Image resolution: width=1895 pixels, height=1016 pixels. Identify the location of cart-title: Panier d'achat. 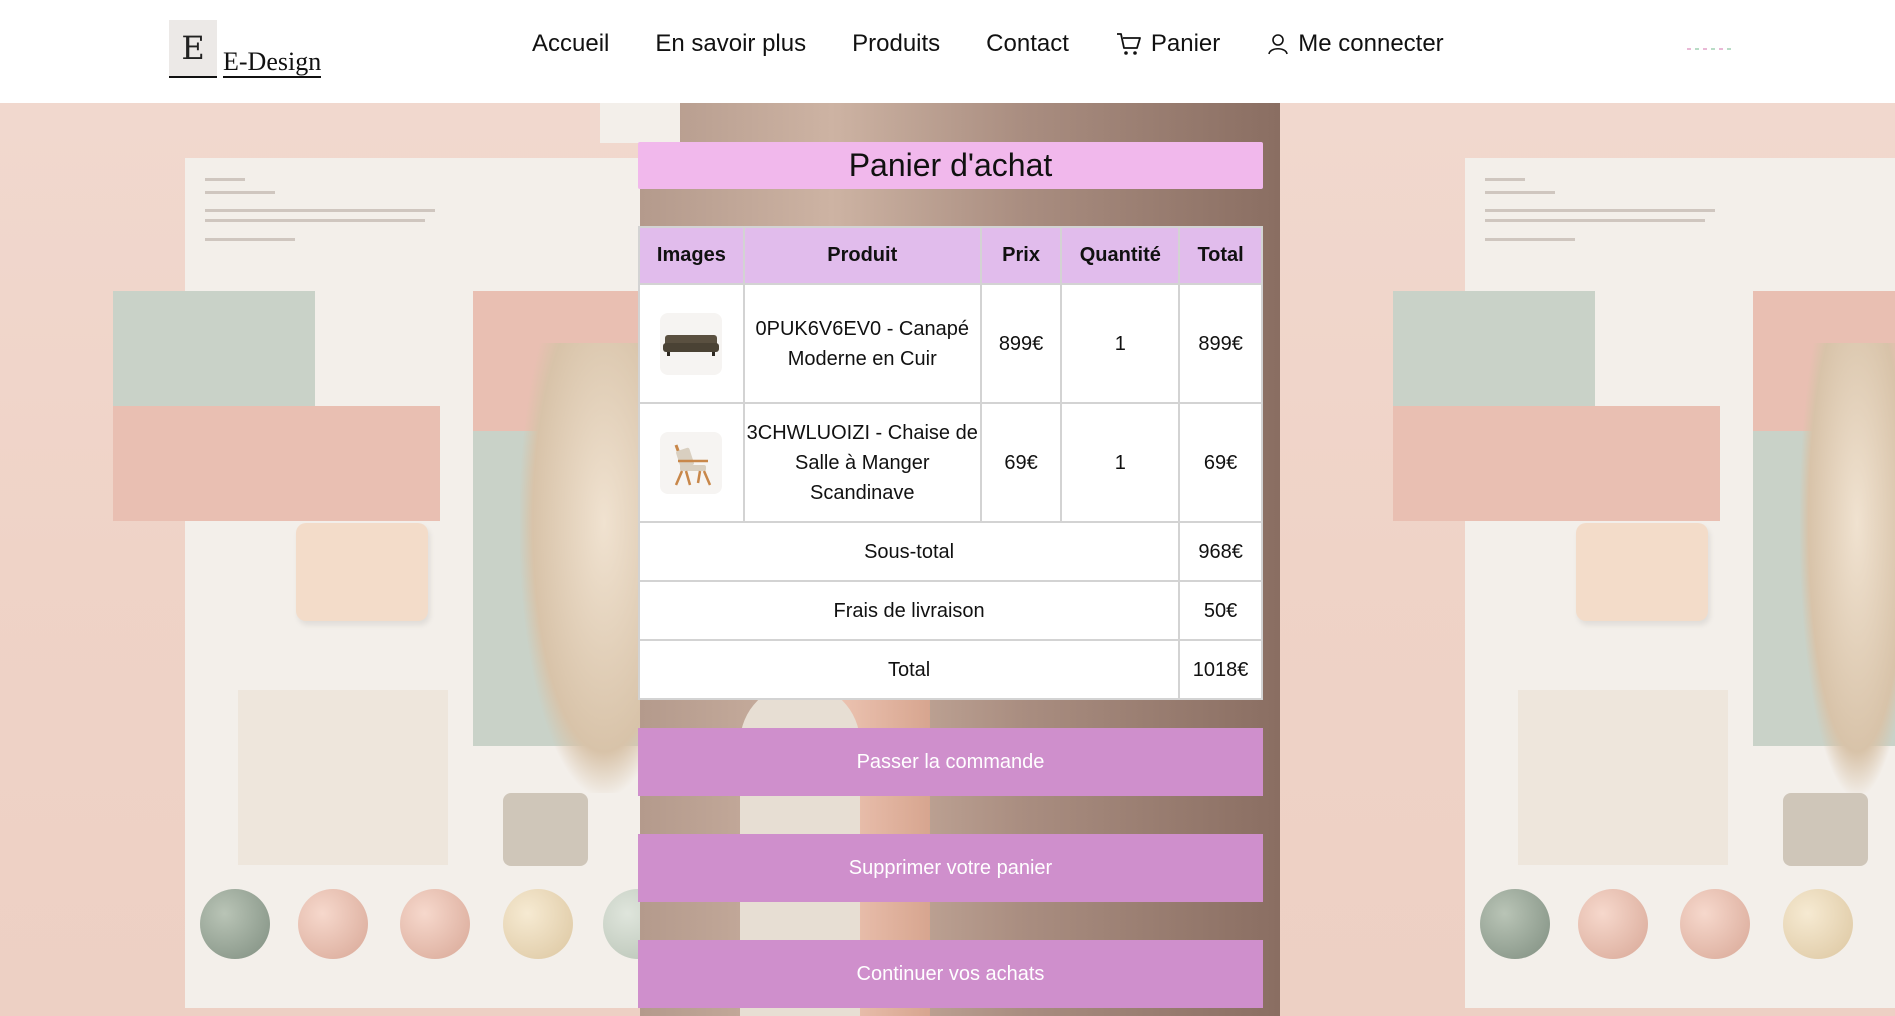
(950, 165).